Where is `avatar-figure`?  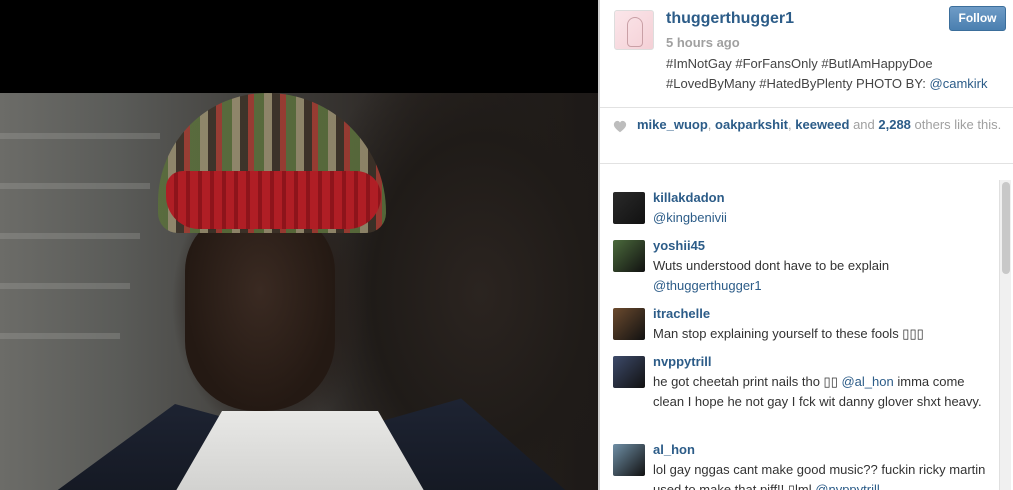
avatar-figure is located at coordinates (635, 32).